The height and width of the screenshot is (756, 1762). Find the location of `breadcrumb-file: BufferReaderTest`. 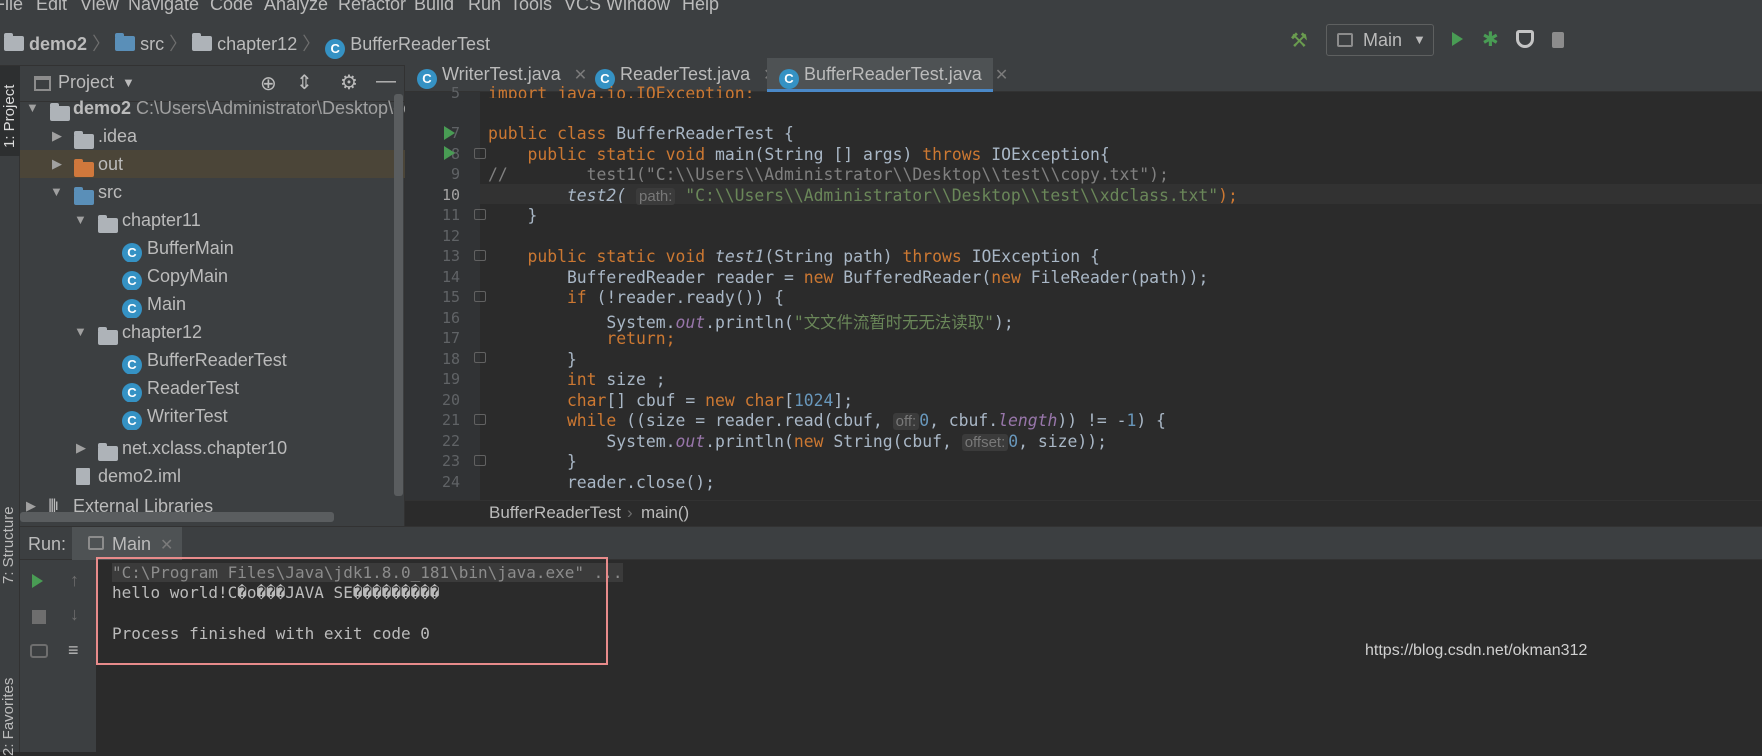

breadcrumb-file: BufferReaderTest is located at coordinates (420, 44).